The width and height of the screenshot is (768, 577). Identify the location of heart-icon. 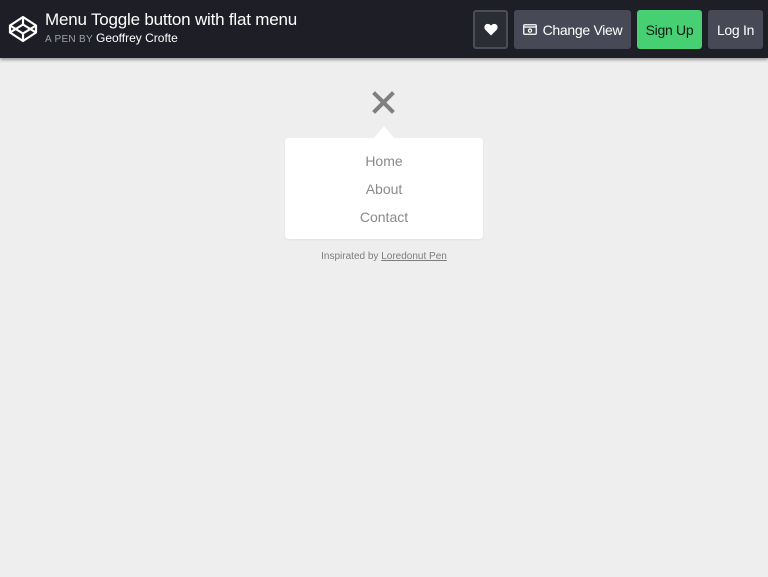
(490, 29).